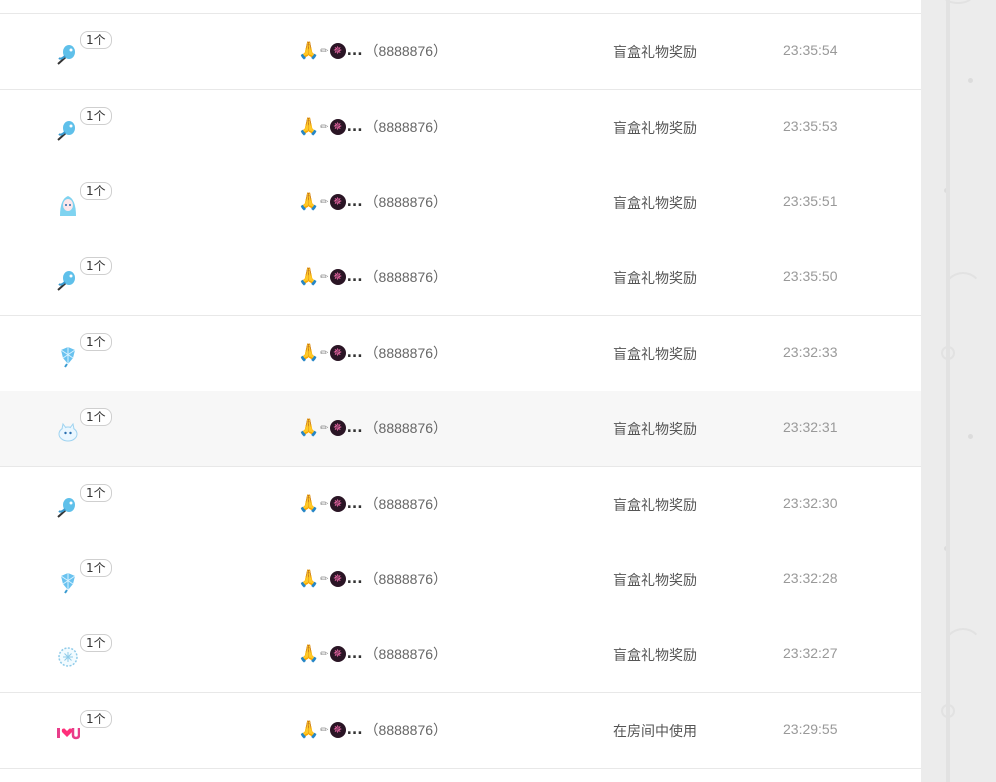  Describe the element at coordinates (810, 276) in the screenshot. I see `timestamp: 23:35:50` at that location.